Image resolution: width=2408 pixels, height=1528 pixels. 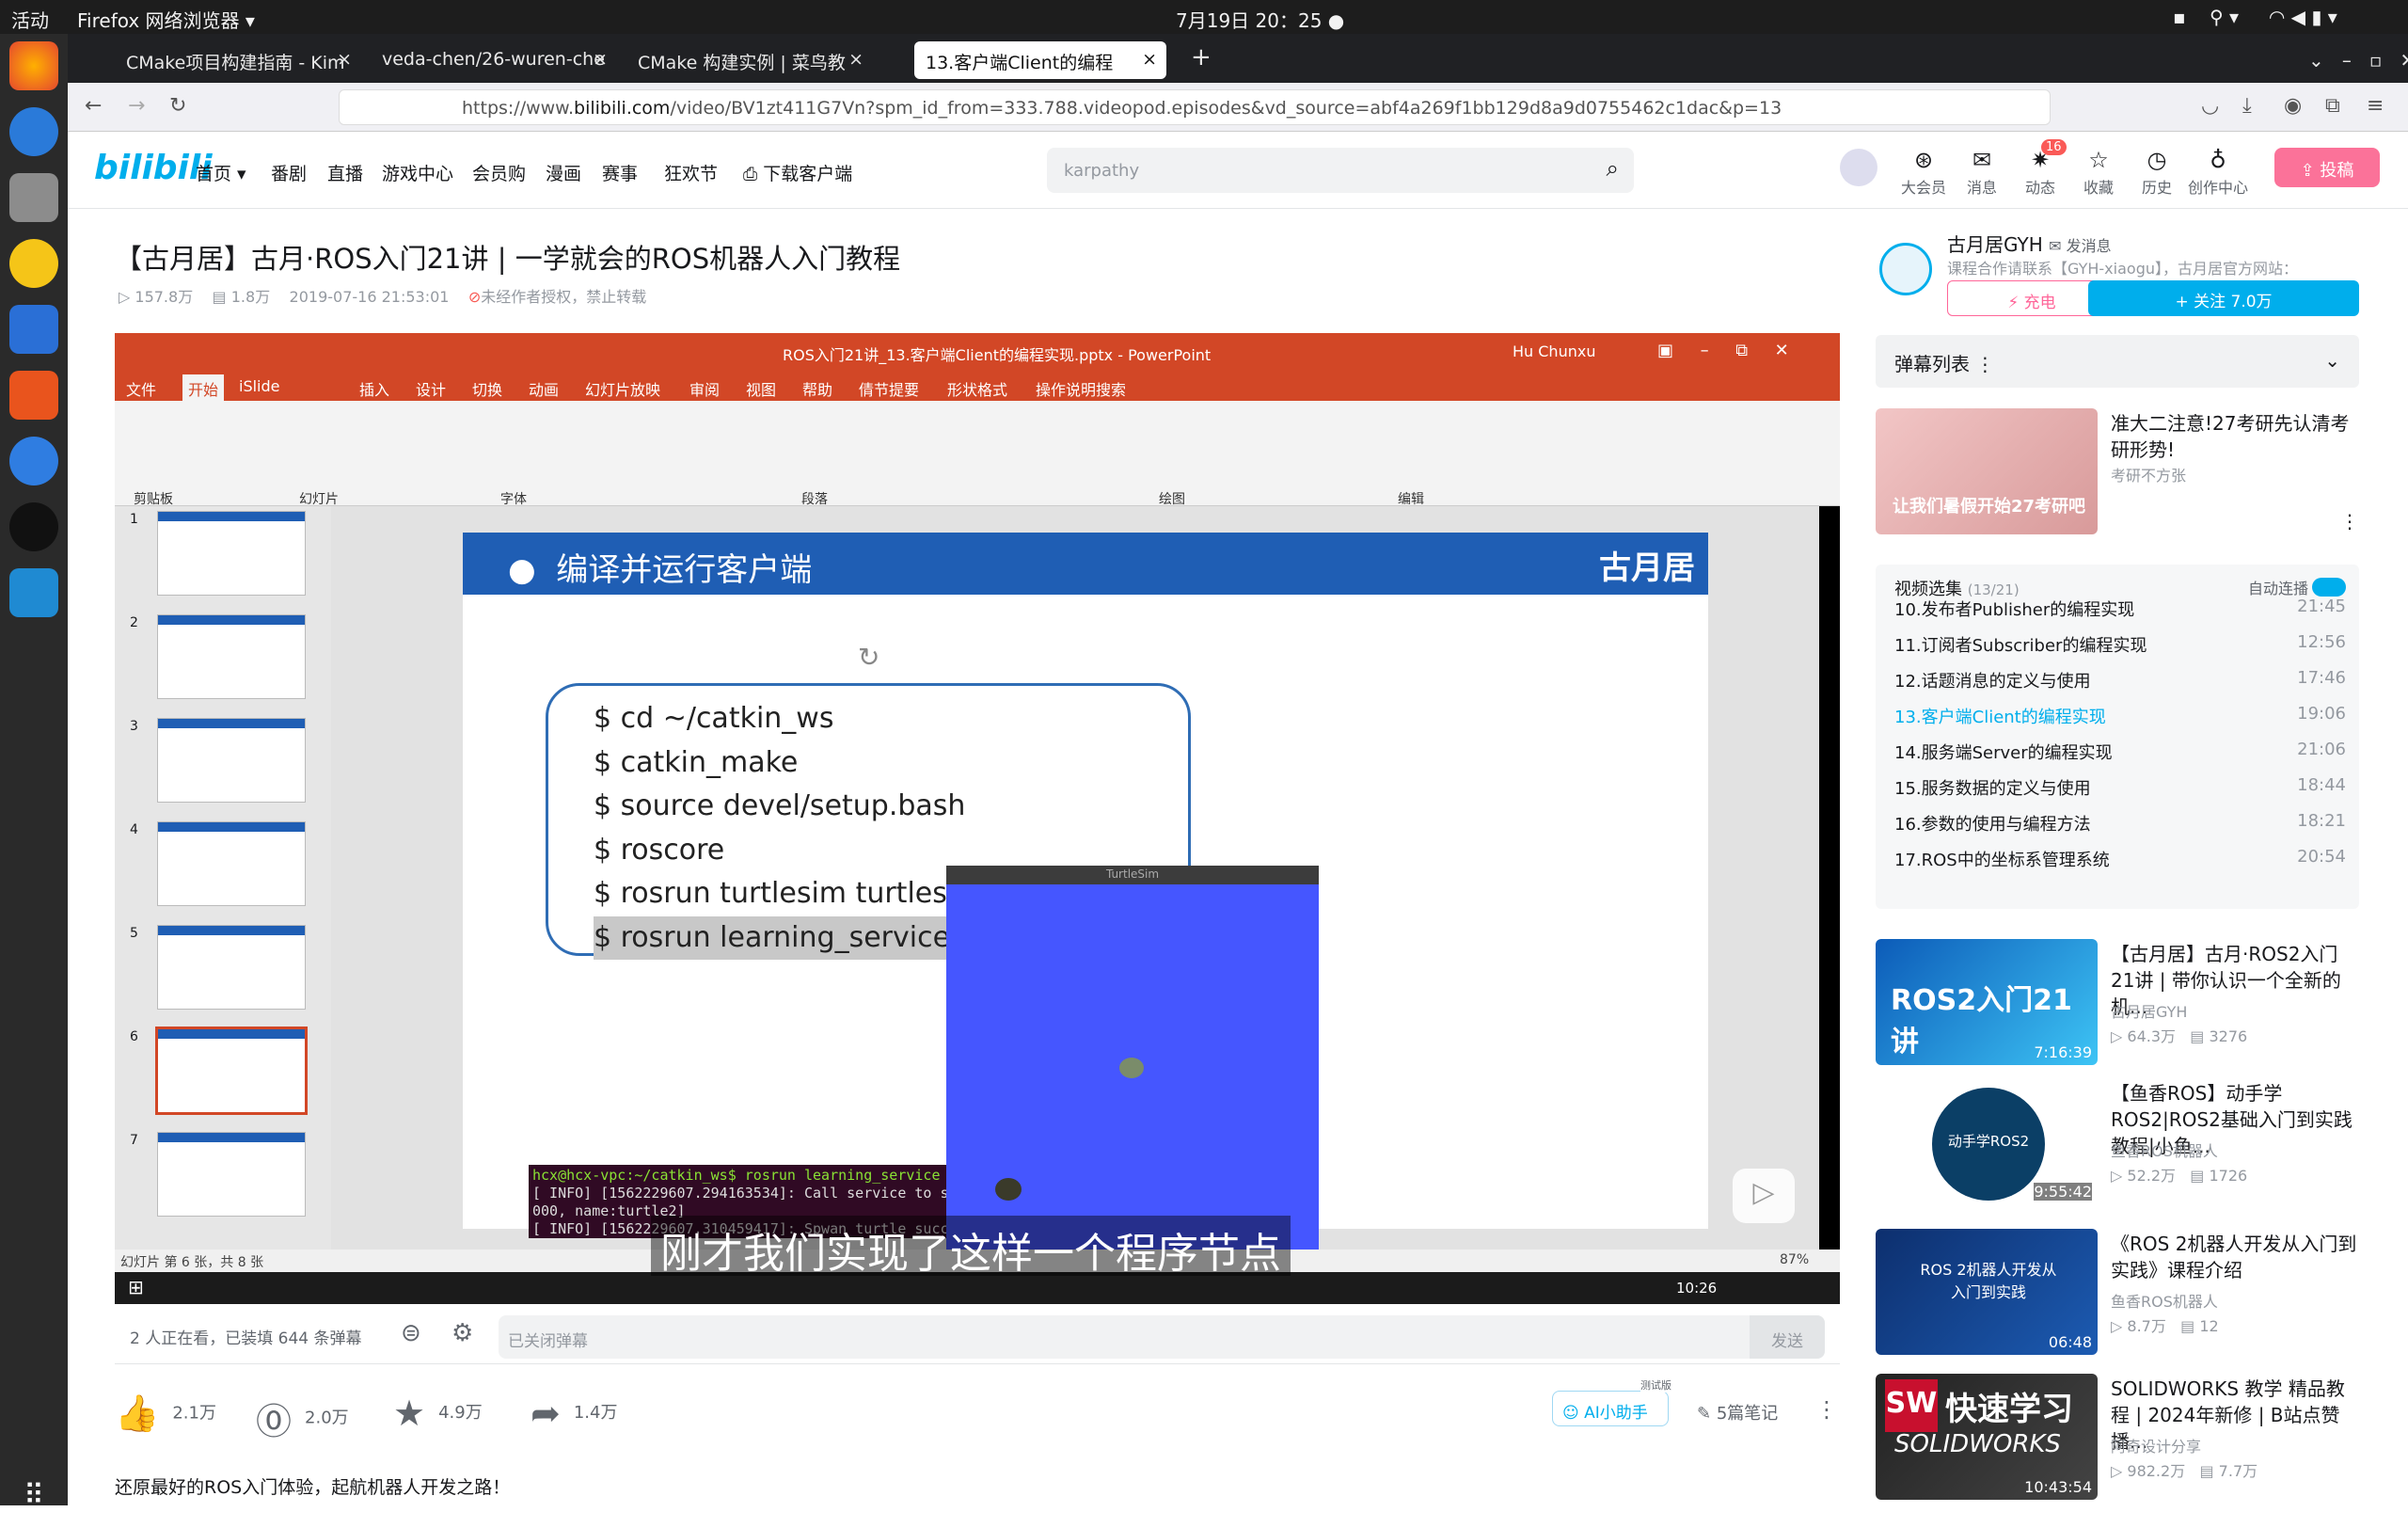 I want to click on avatar, so click(x=1859, y=167).